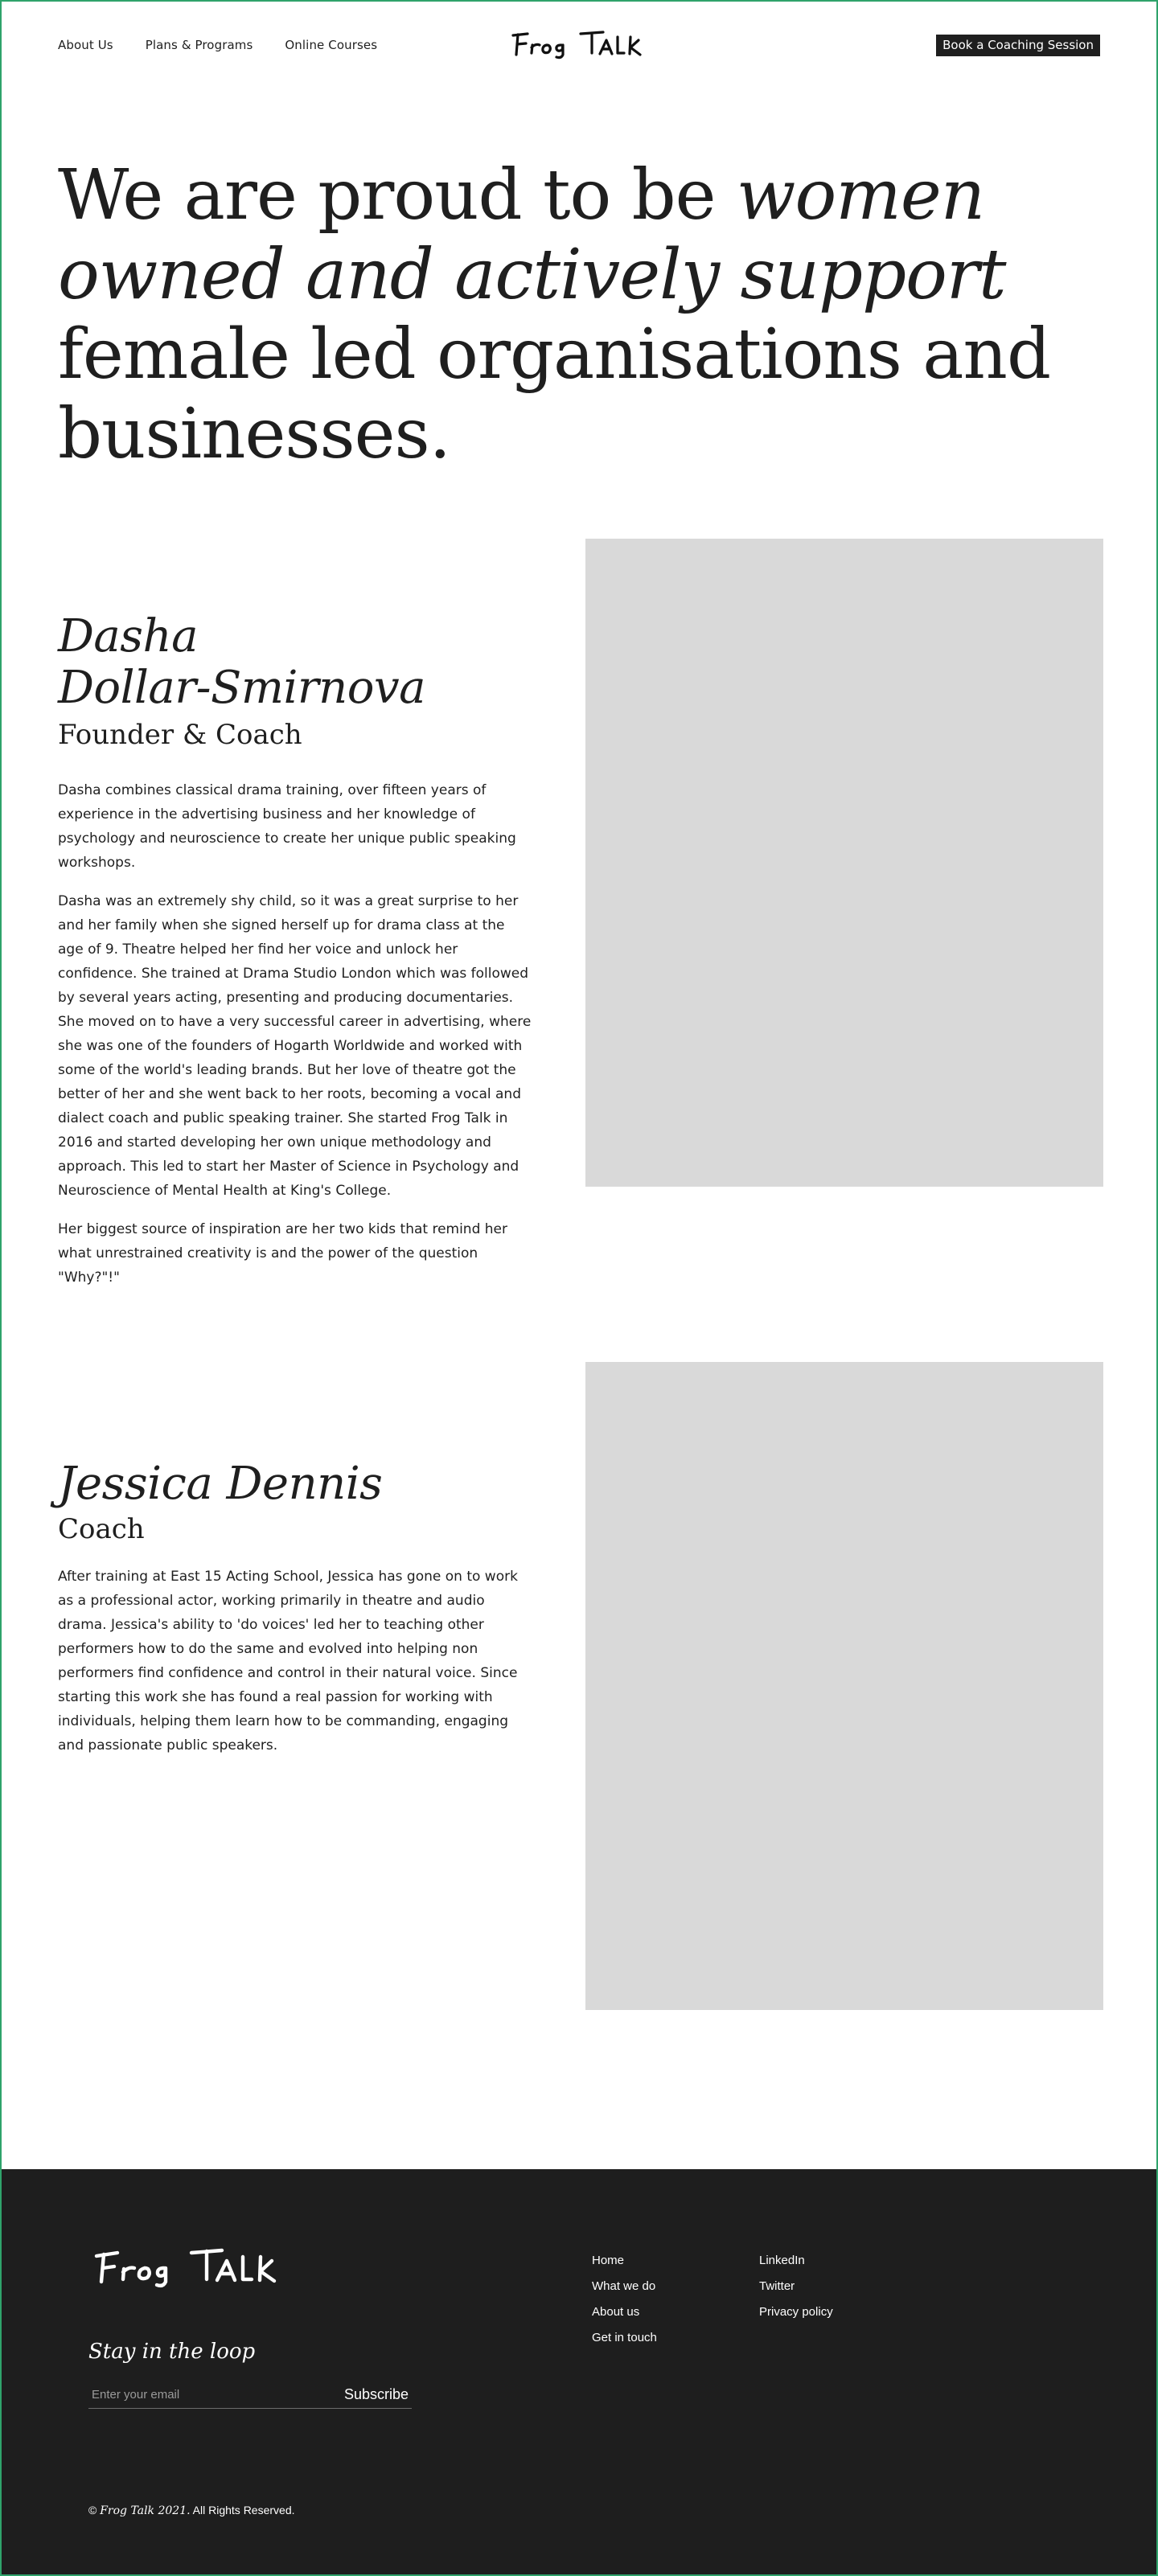 The width and height of the screenshot is (1158, 2576). Describe the element at coordinates (624, 2299) in the screenshot. I see `footer-nav-primary: Home What we do About us Get in touch` at that location.